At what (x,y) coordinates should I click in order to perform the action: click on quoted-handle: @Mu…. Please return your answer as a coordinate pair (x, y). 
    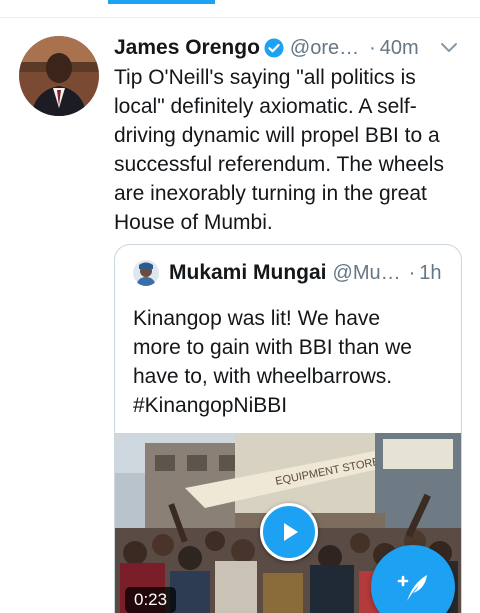
    Looking at the image, I should click on (366, 272).